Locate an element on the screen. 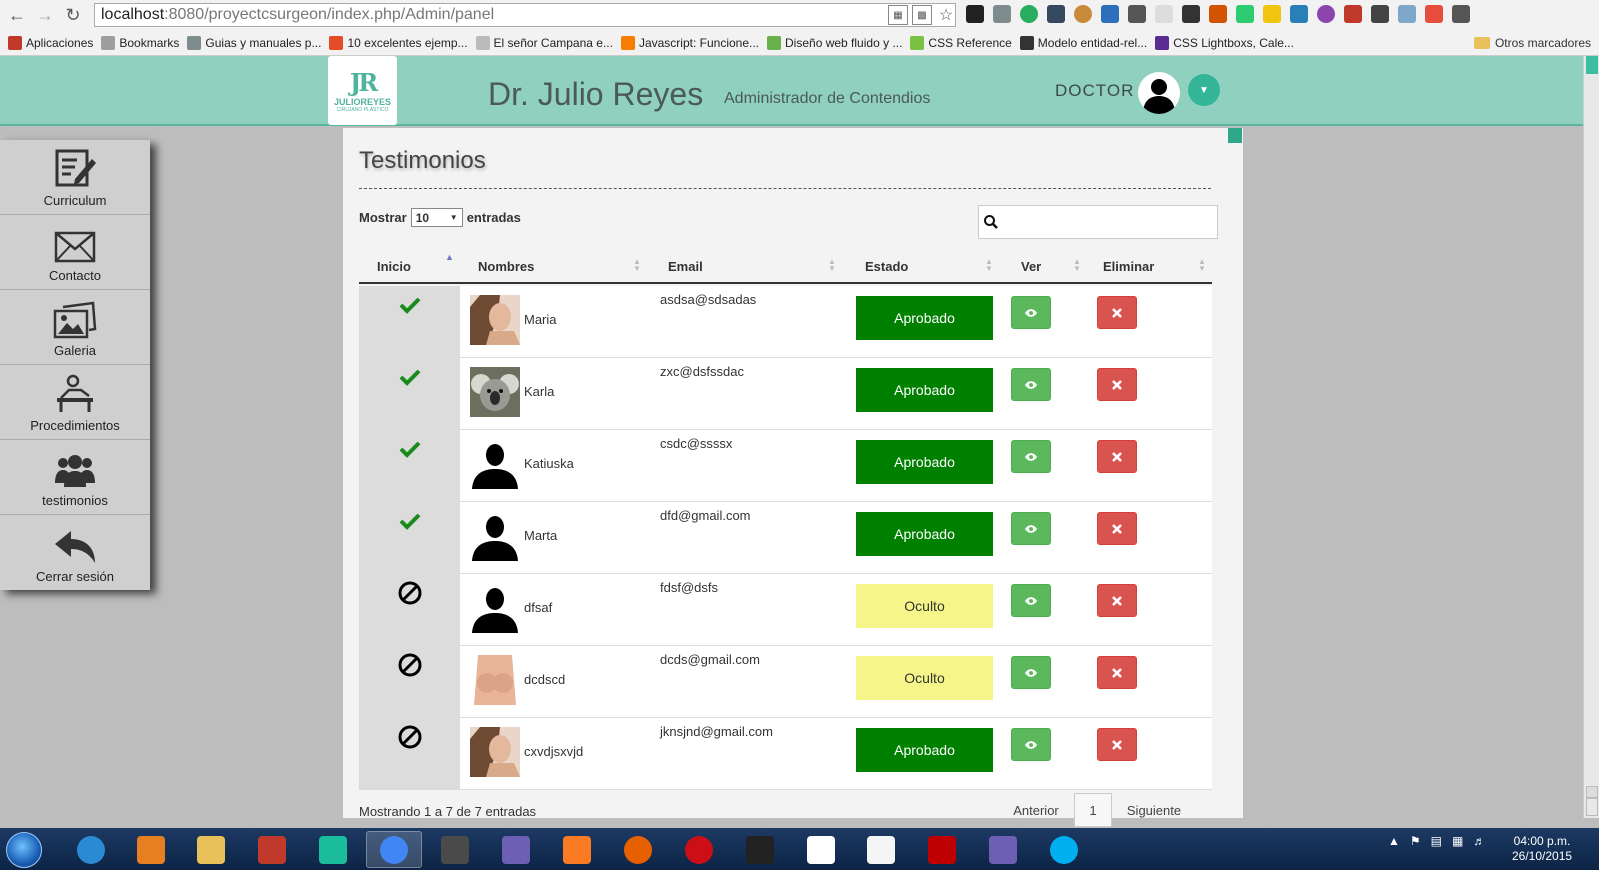 The image size is (1599, 870). bookmark-item: Aplicaciones is located at coordinates (50, 43).